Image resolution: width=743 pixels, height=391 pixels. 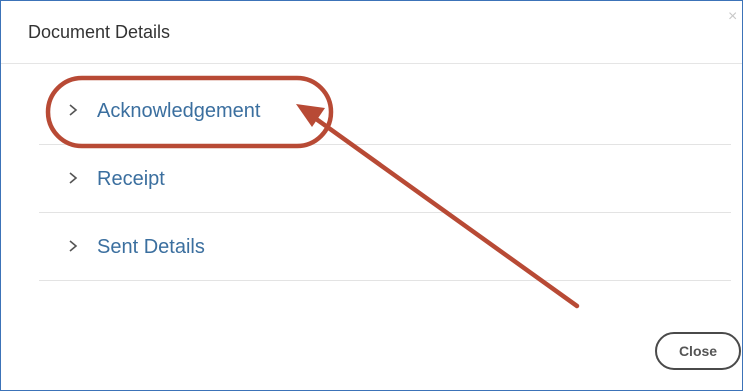 What do you see at coordinates (131, 179) in the screenshot?
I see `panel-label-receipt: Receipt` at bounding box center [131, 179].